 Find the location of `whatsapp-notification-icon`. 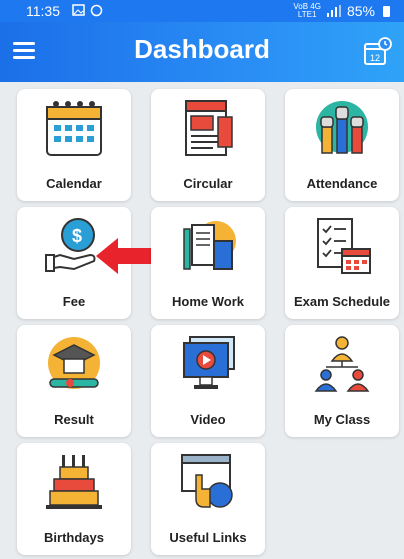

whatsapp-notification-icon is located at coordinates (96, 10).